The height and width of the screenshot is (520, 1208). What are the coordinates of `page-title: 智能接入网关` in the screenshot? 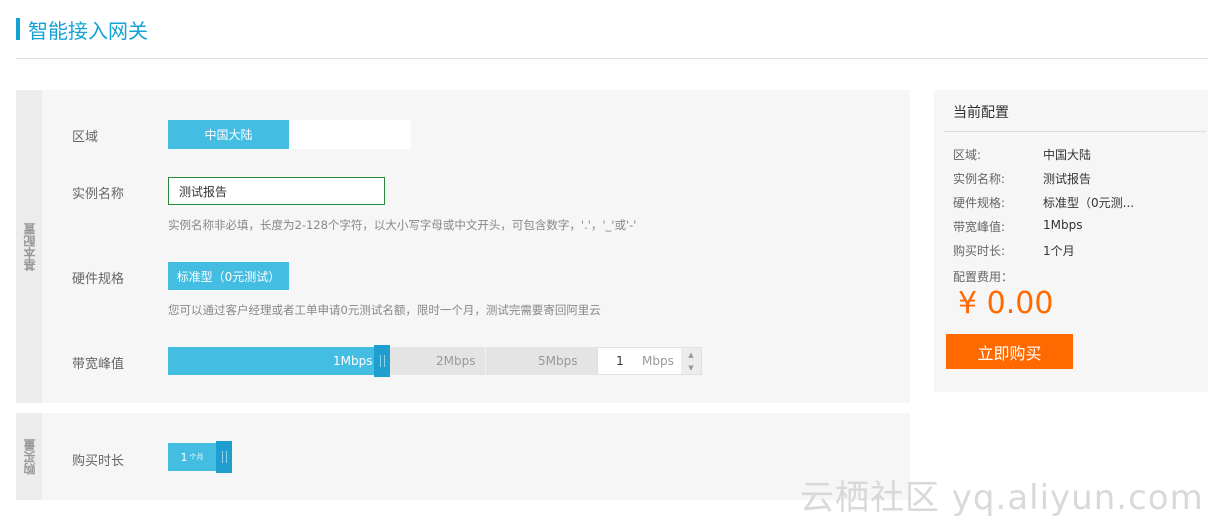 It's located at (88, 30).